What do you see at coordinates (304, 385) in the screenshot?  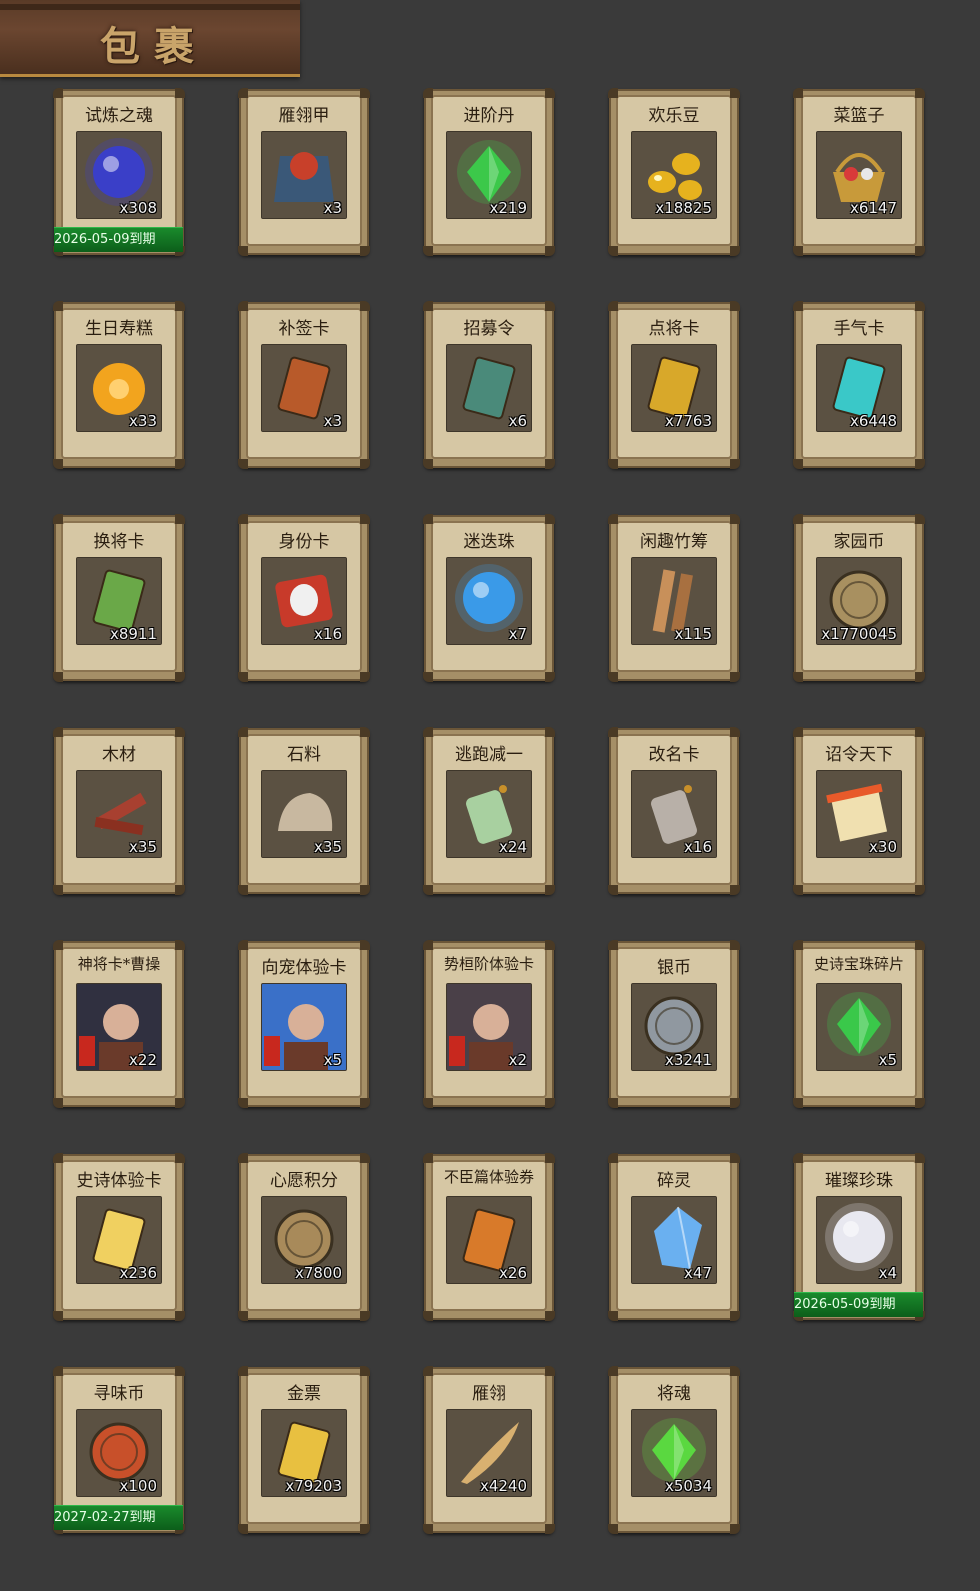 I see `inventory-item-card: 补签卡 x3` at bounding box center [304, 385].